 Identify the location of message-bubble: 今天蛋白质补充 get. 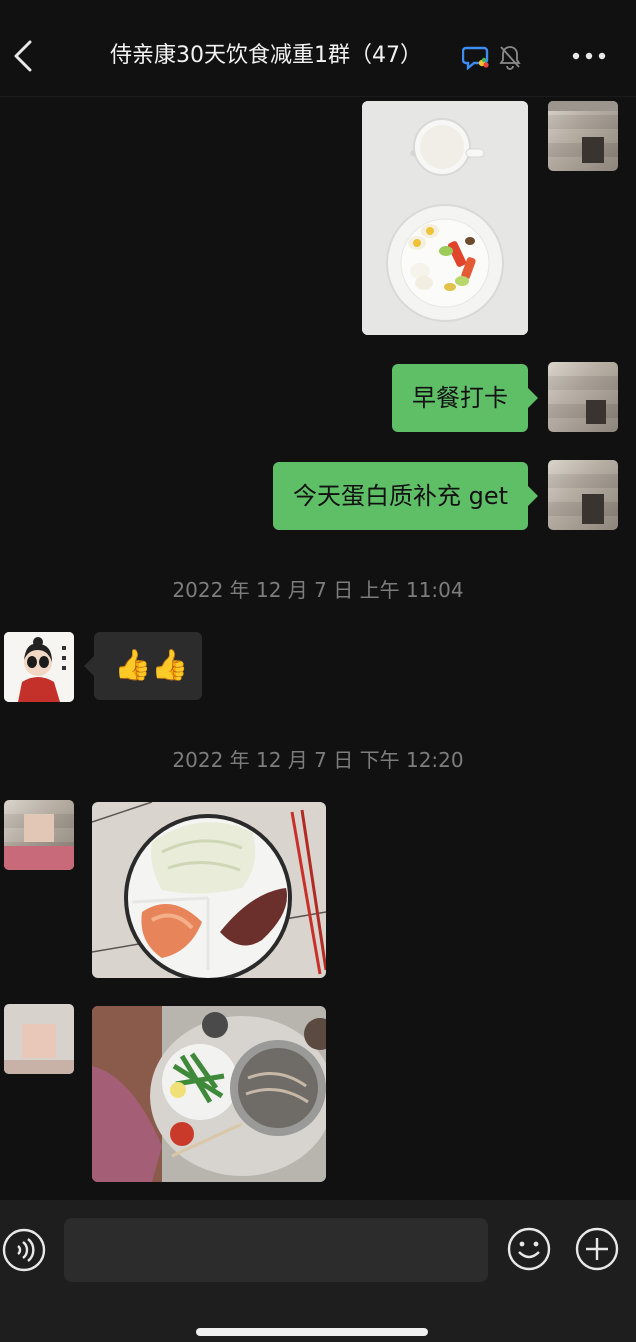
(405, 496).